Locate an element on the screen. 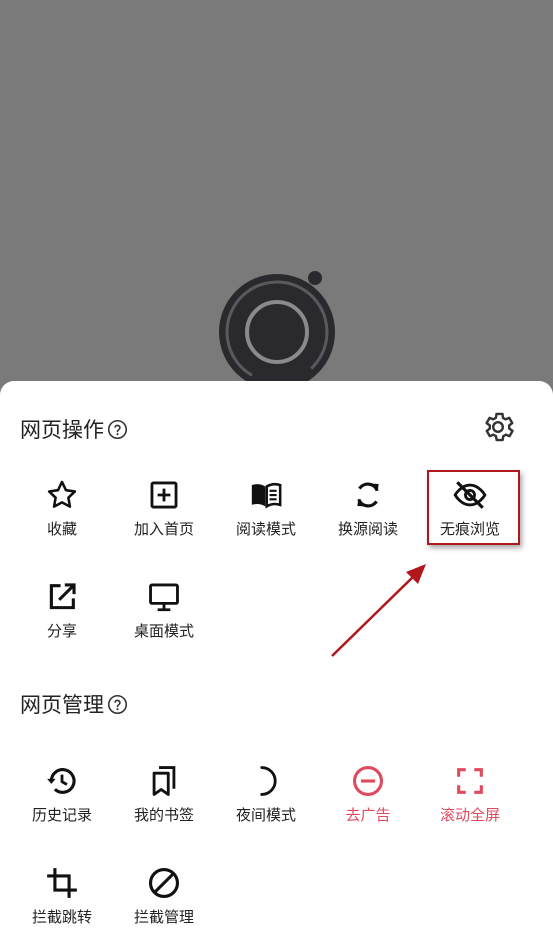  section-title-web-ops: 网页操作 is located at coordinates (74, 429).